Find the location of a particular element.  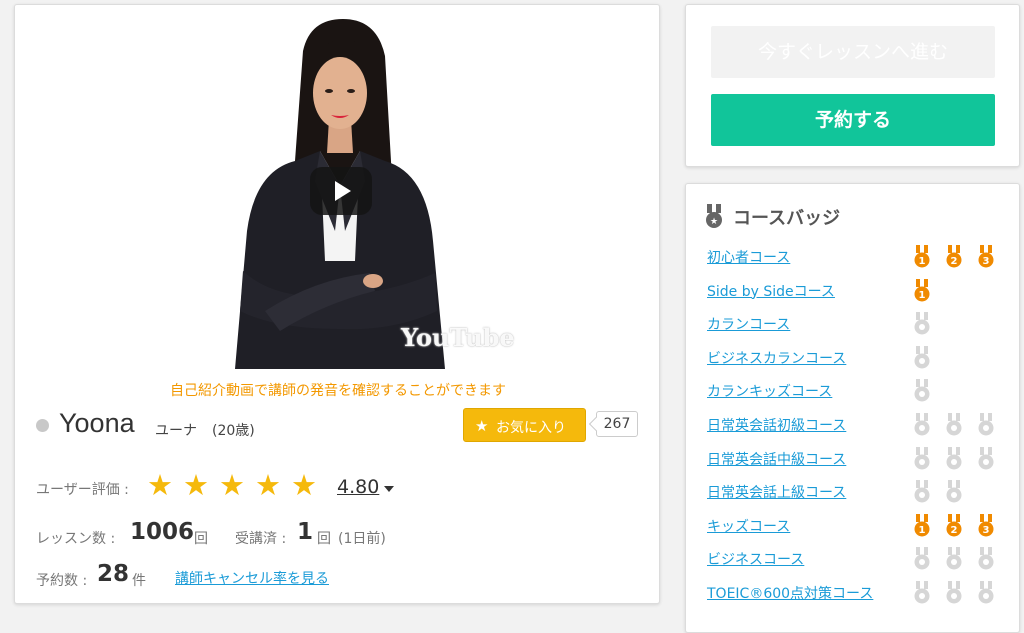

lessons-label: レッスン数 : is located at coordinates (76, 539).